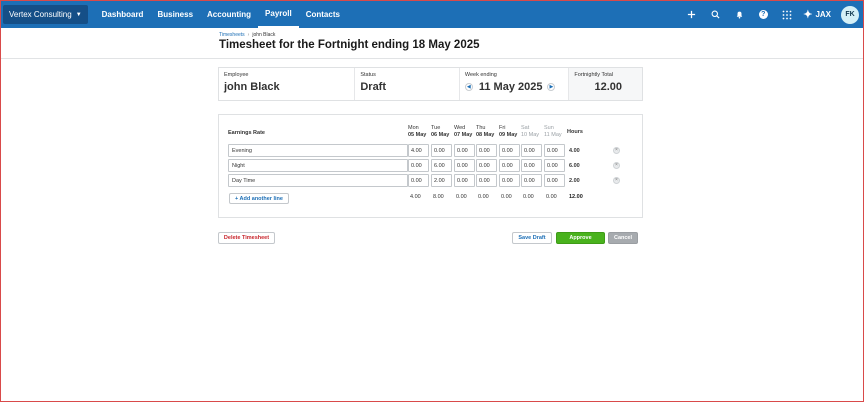 The width and height of the screenshot is (864, 402). Describe the element at coordinates (252, 87) in the screenshot. I see `employee-name: john Black` at that location.